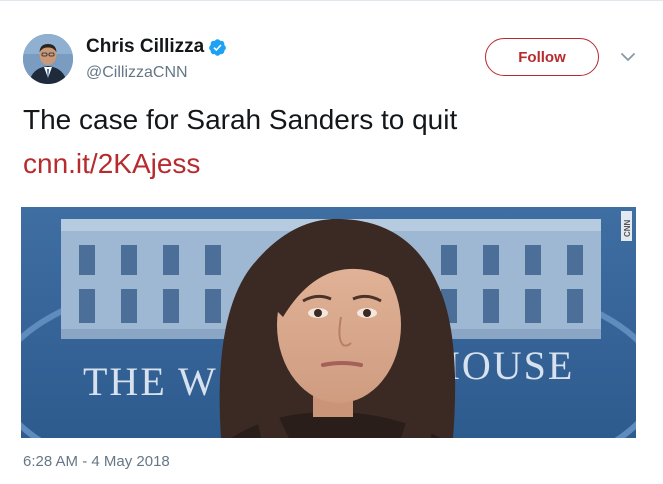 The image size is (663, 484). I want to click on author-handle: @CillizzaCNN, so click(137, 73).